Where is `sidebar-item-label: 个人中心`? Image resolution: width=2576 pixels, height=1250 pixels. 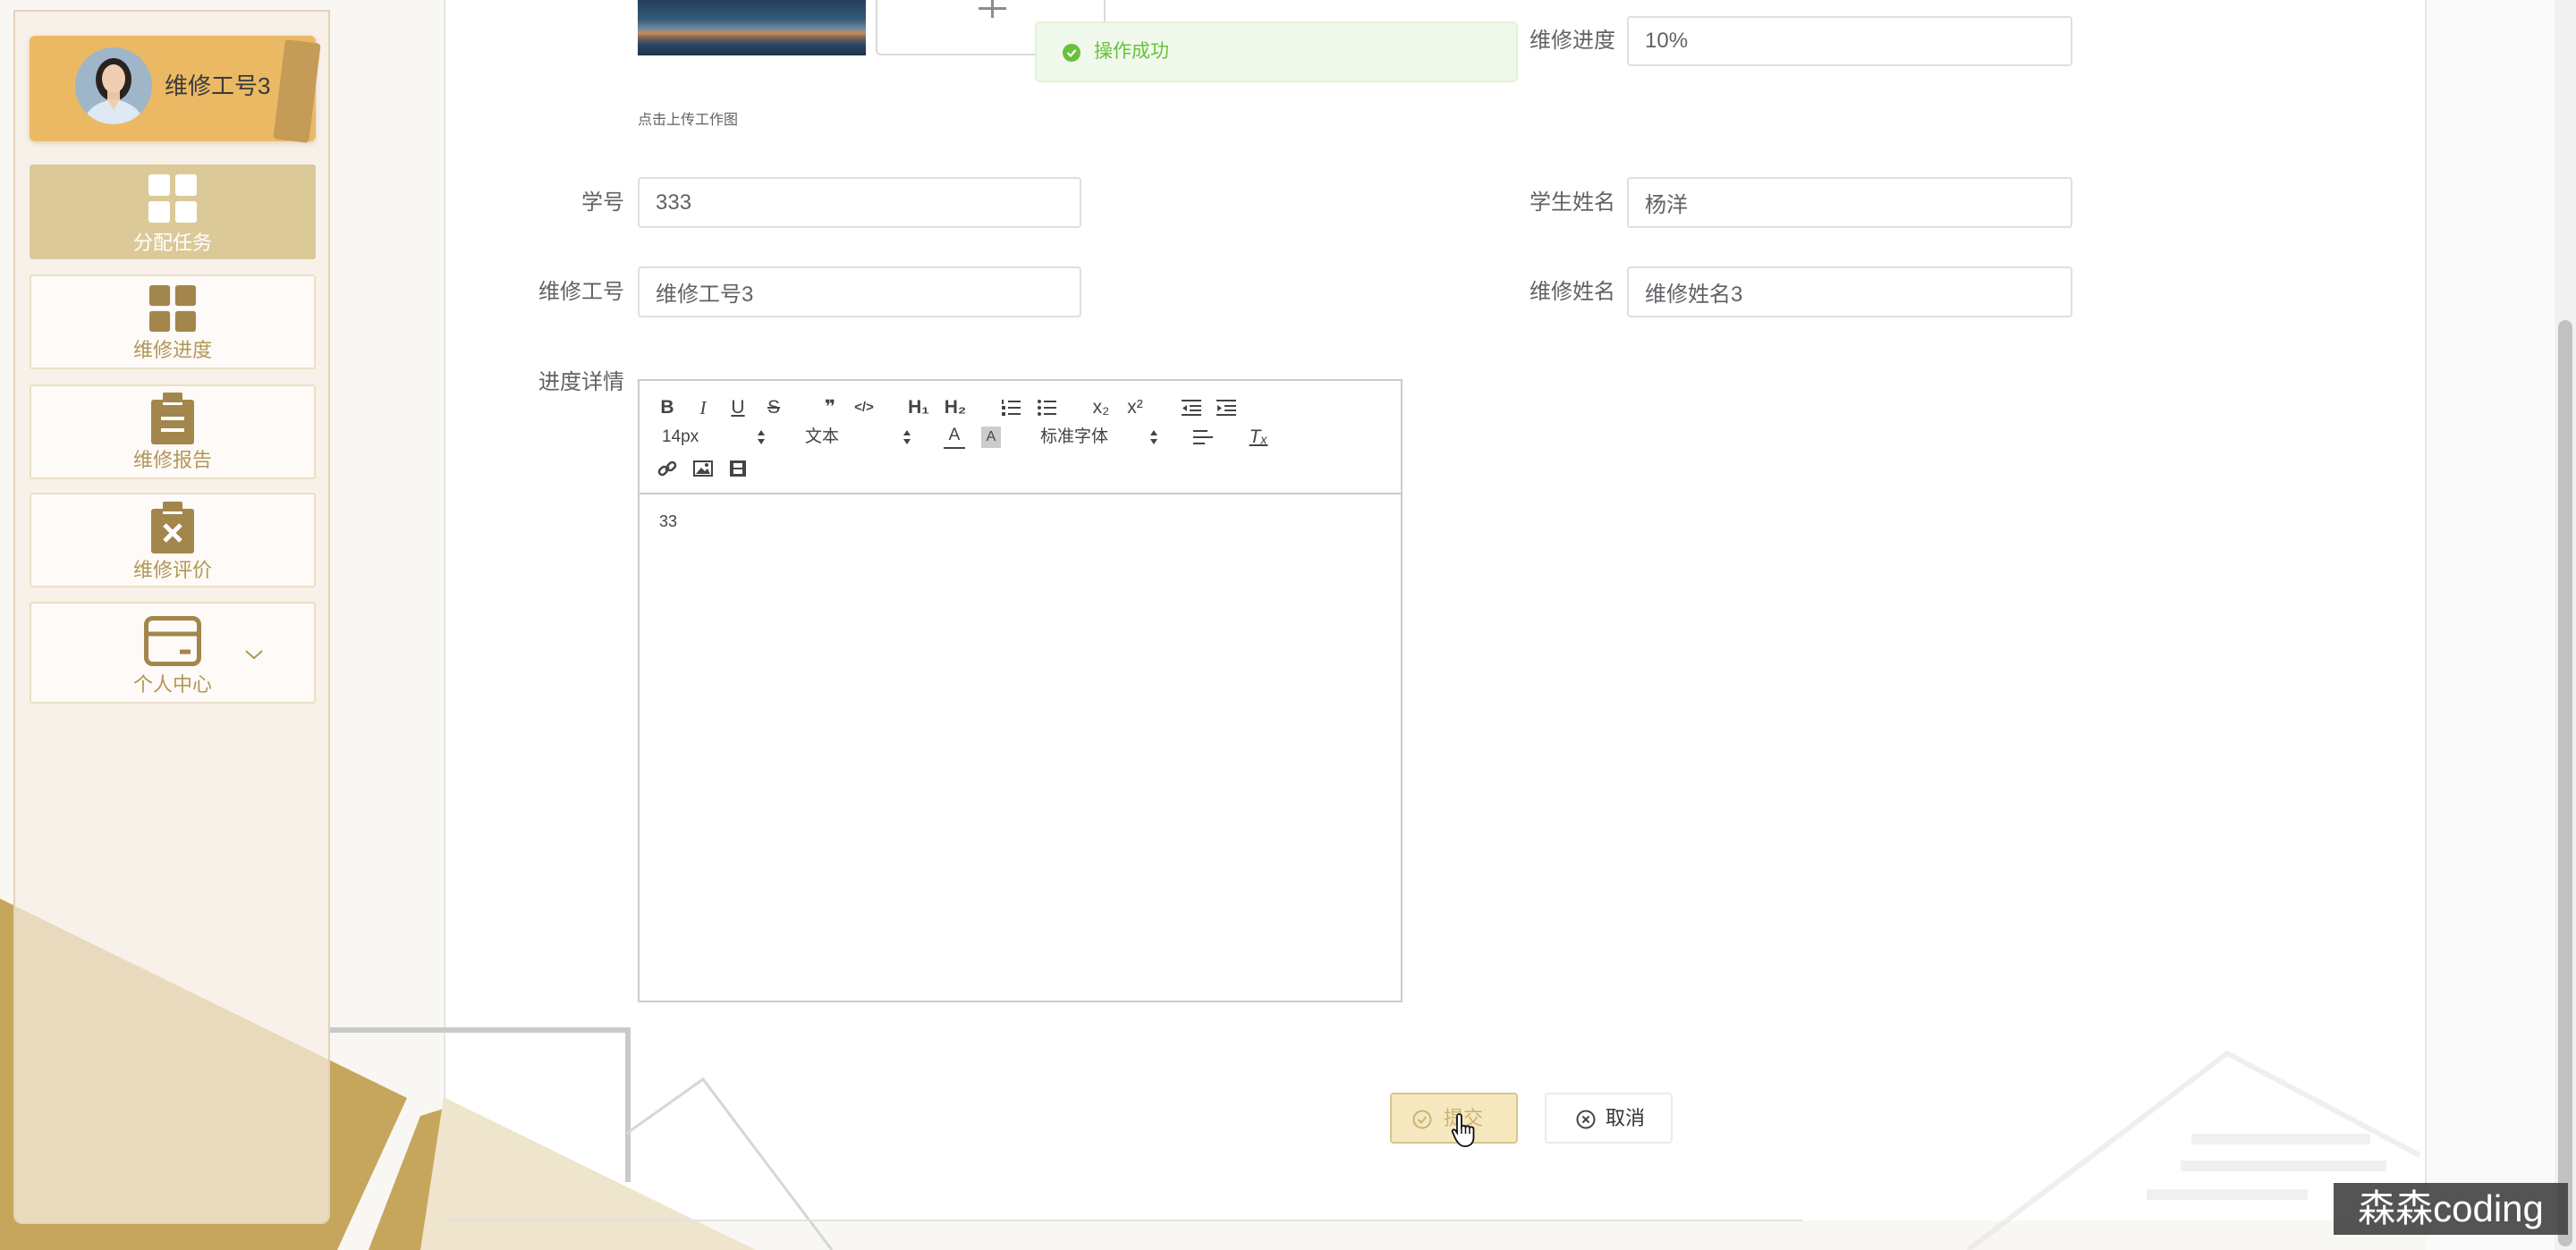 sidebar-item-label: 个人中心 is located at coordinates (172, 684).